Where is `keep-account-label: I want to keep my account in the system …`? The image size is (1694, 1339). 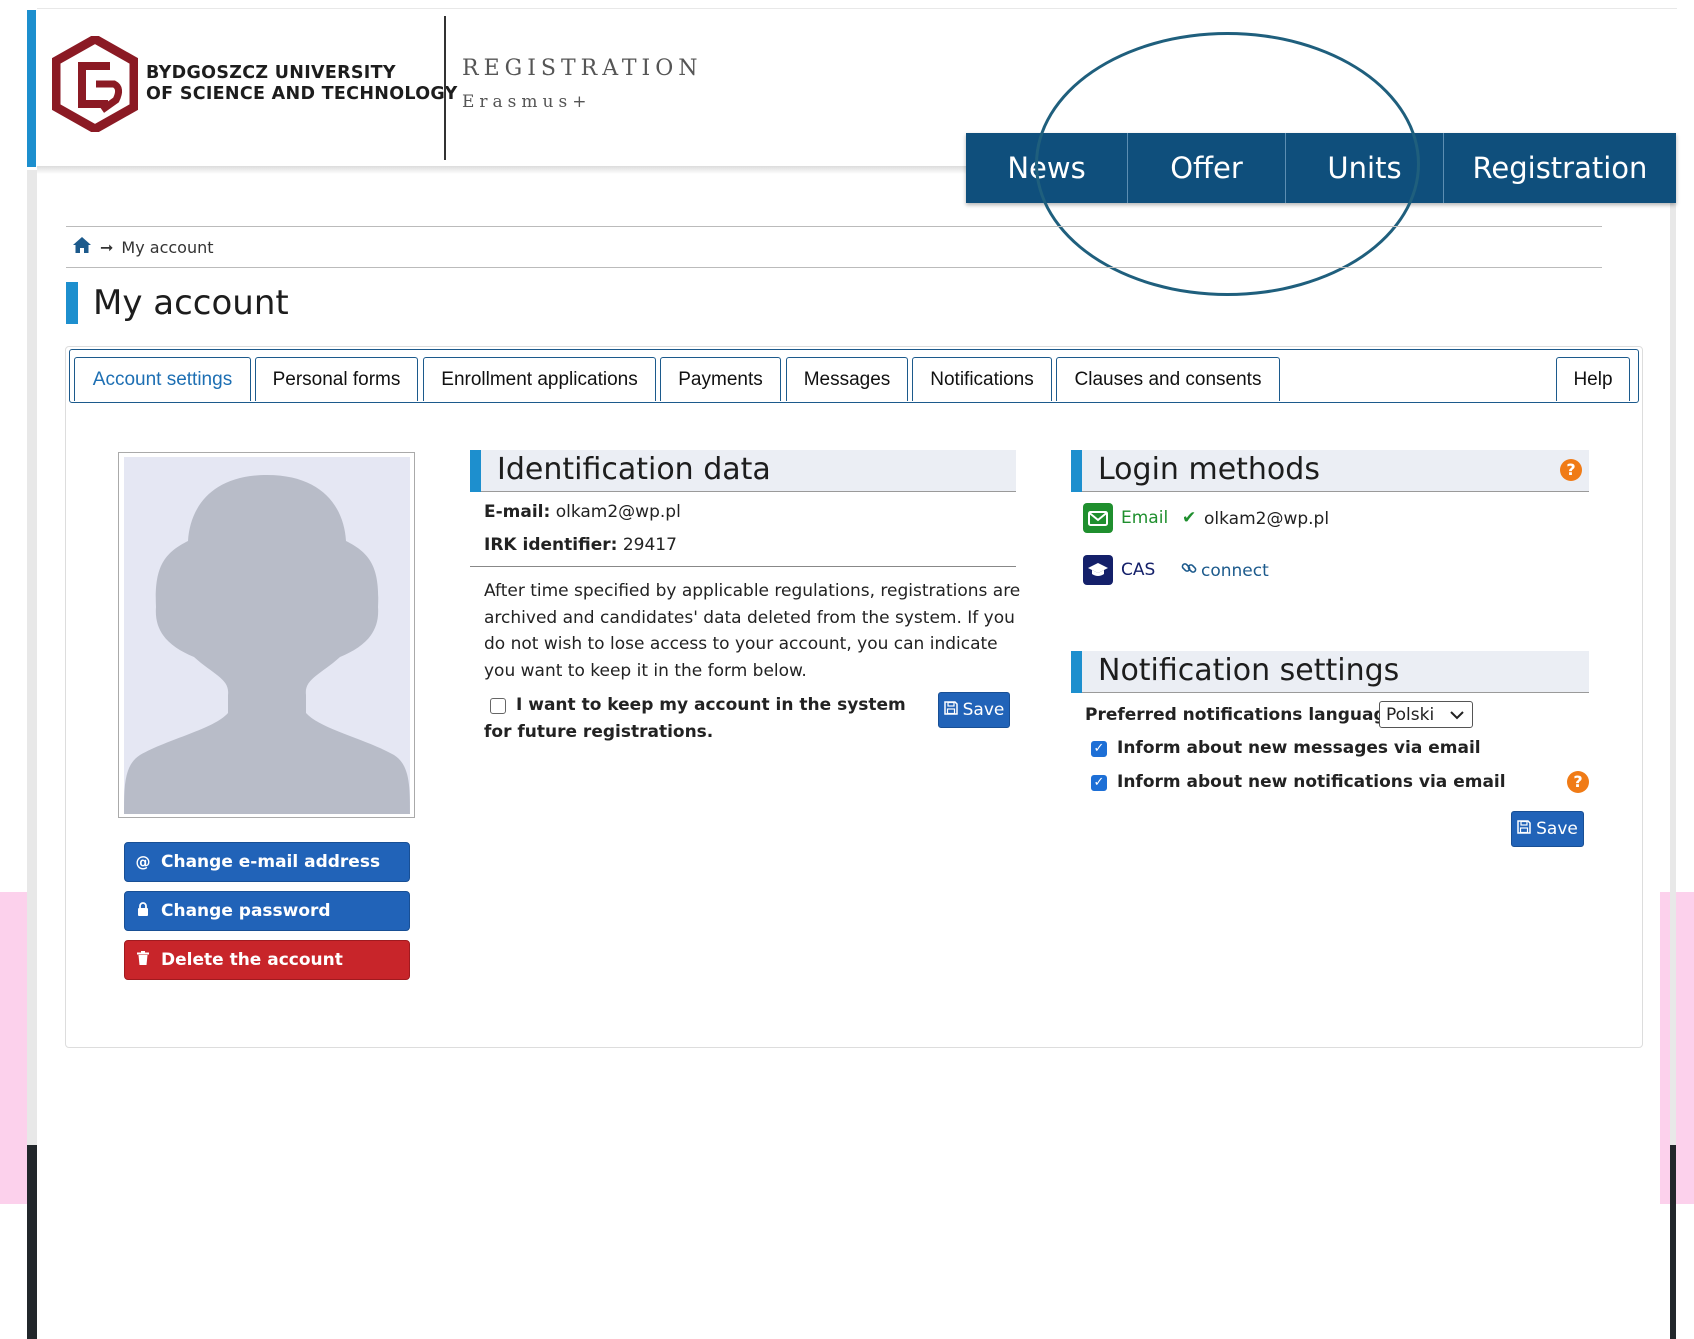 keep-account-label: I want to keep my account in the system … is located at coordinates (695, 718).